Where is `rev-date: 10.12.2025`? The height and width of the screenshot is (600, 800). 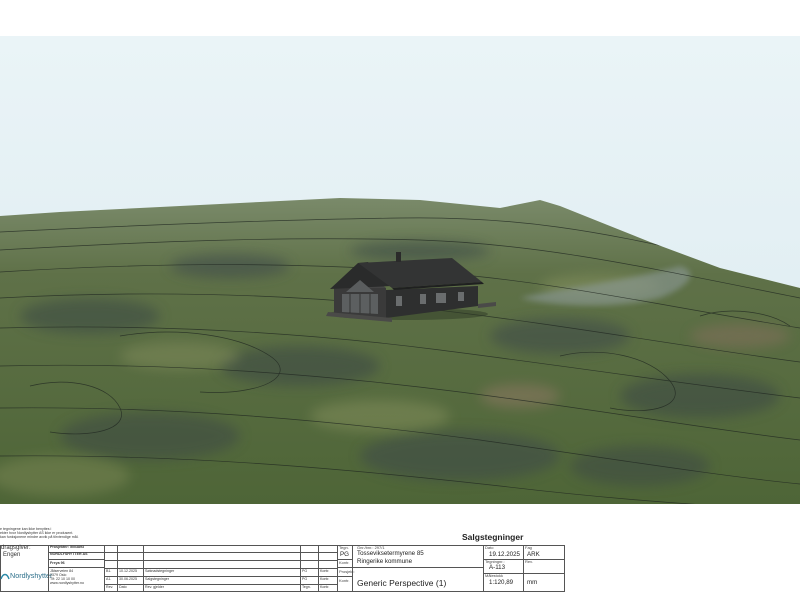 rev-date: 10.12.2025 is located at coordinates (128, 571).